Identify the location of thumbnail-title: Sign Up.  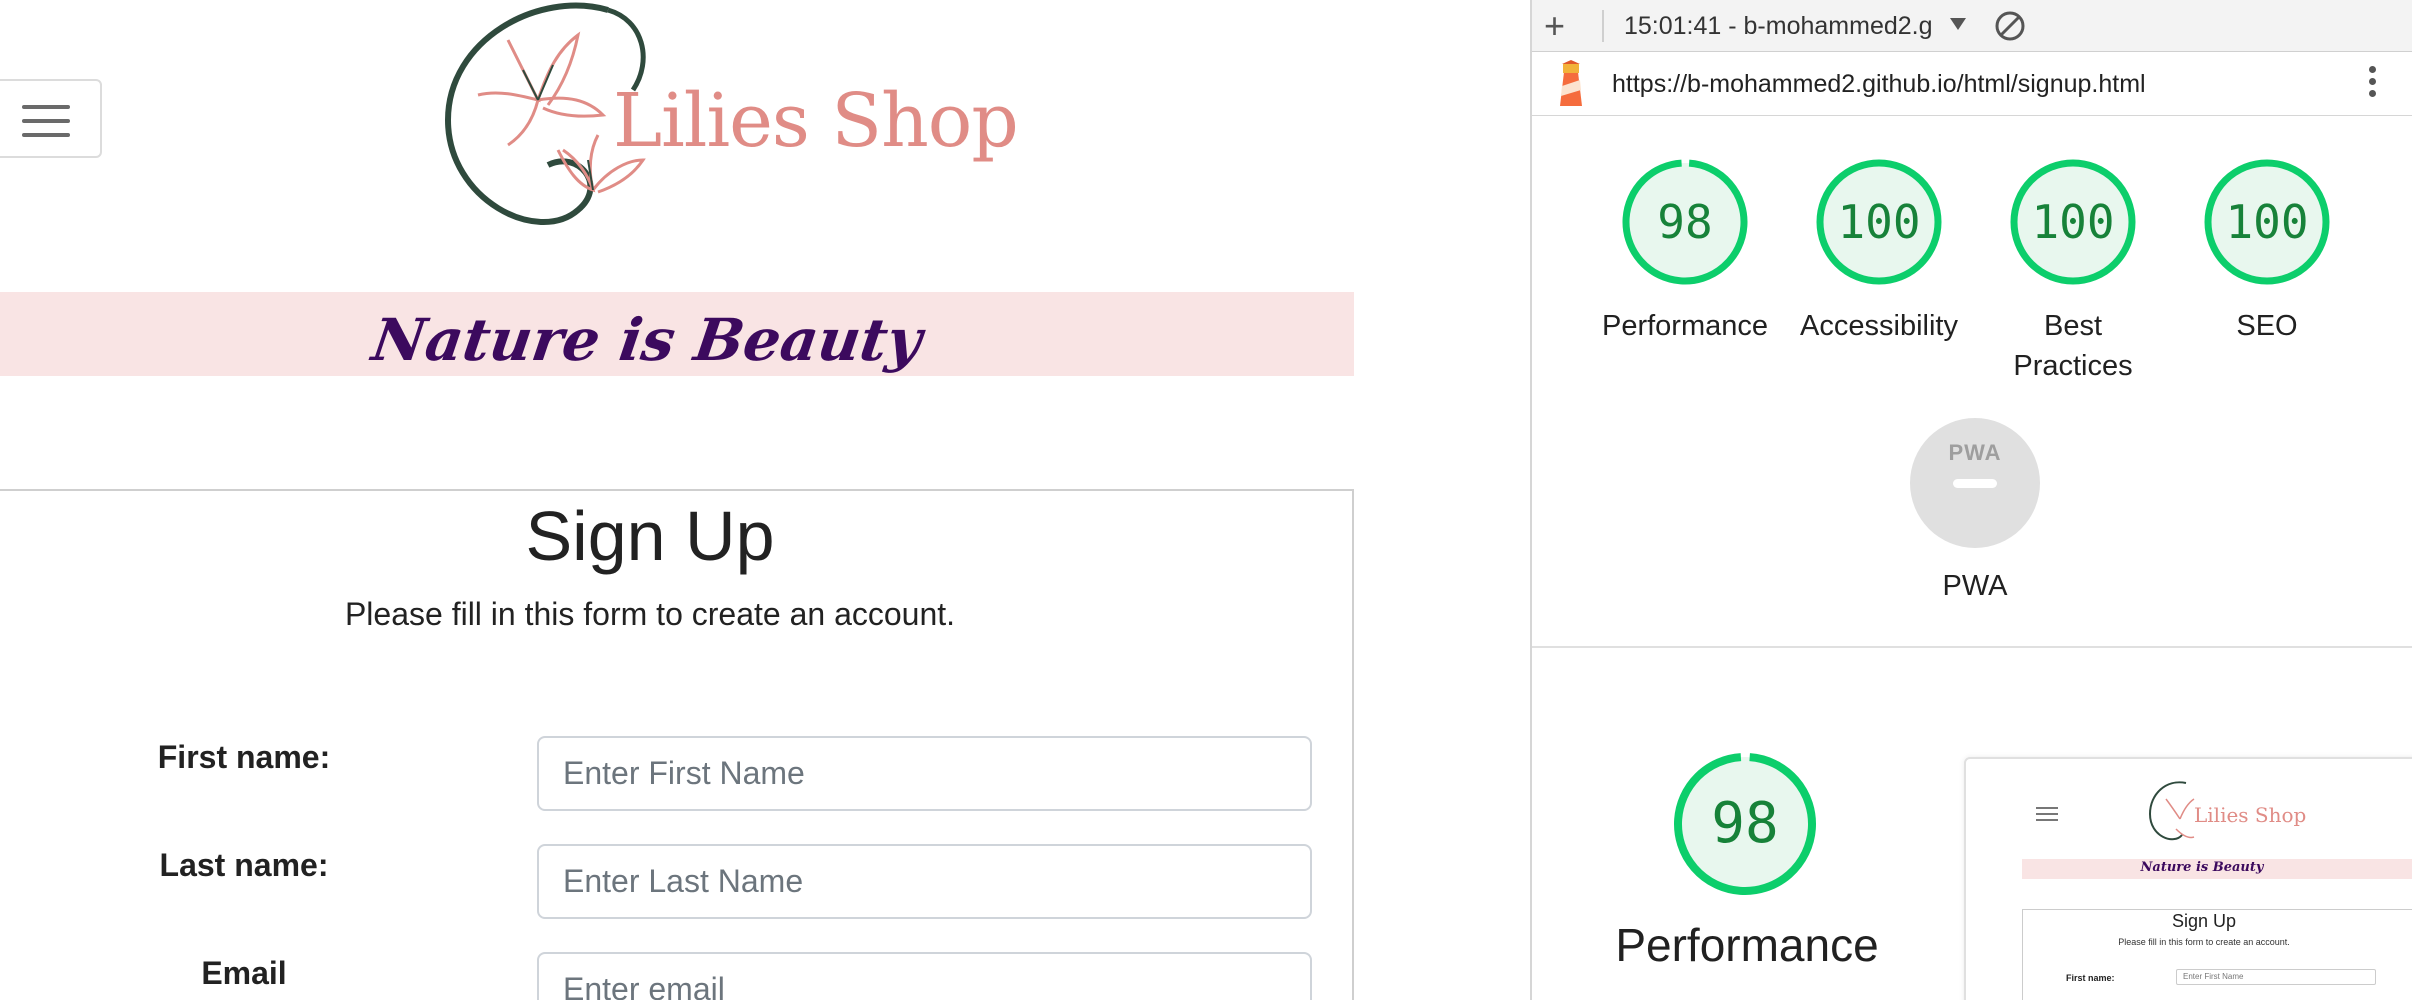
(2204, 921).